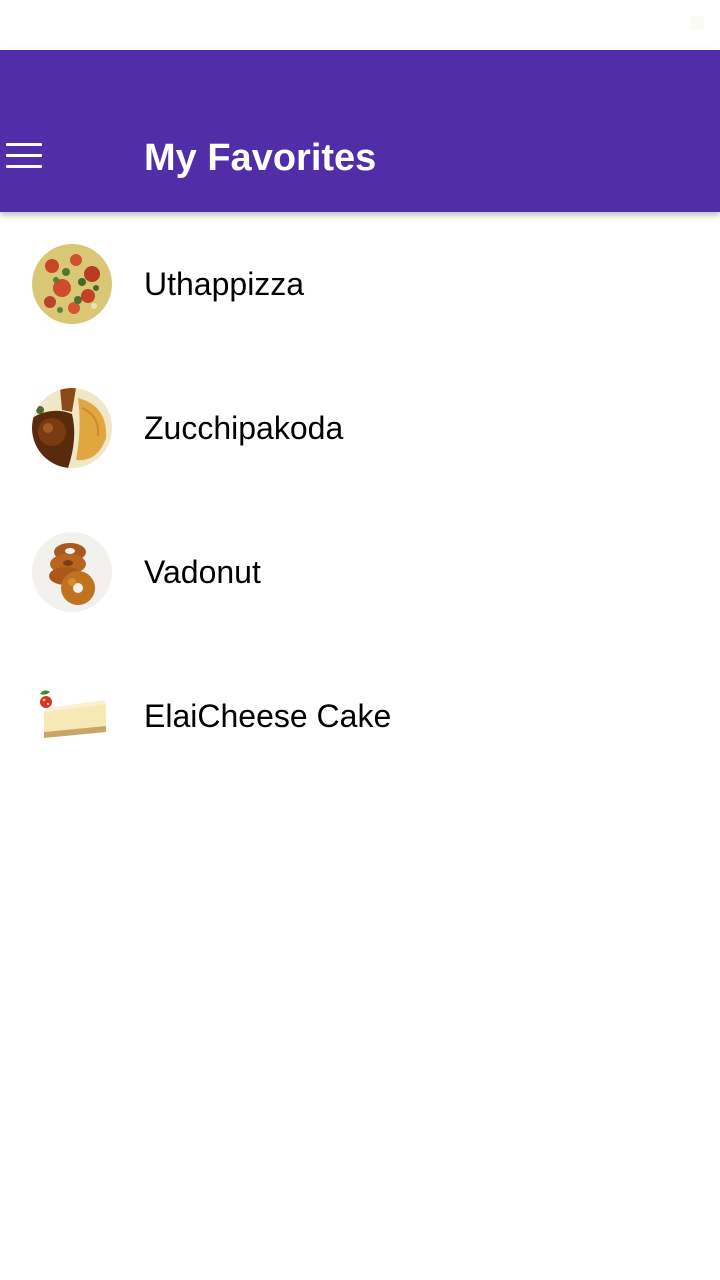  I want to click on uthappizza-thumbnail, so click(72, 284).